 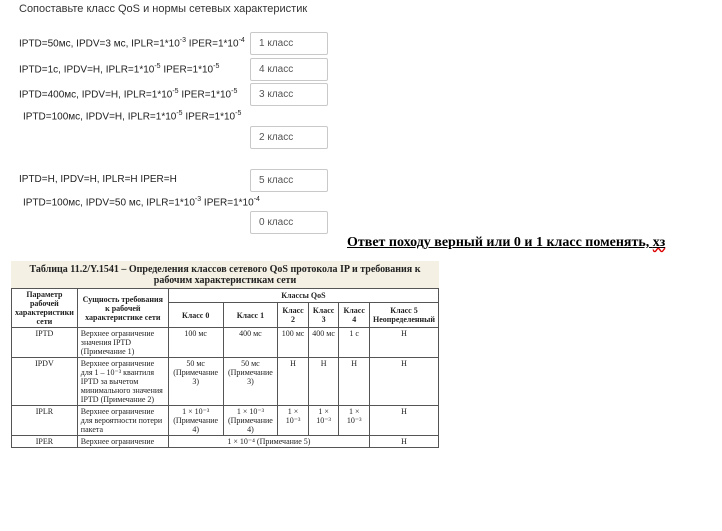 I want to click on desc-cell: Верхнее ограничение, so click(x=122, y=441).